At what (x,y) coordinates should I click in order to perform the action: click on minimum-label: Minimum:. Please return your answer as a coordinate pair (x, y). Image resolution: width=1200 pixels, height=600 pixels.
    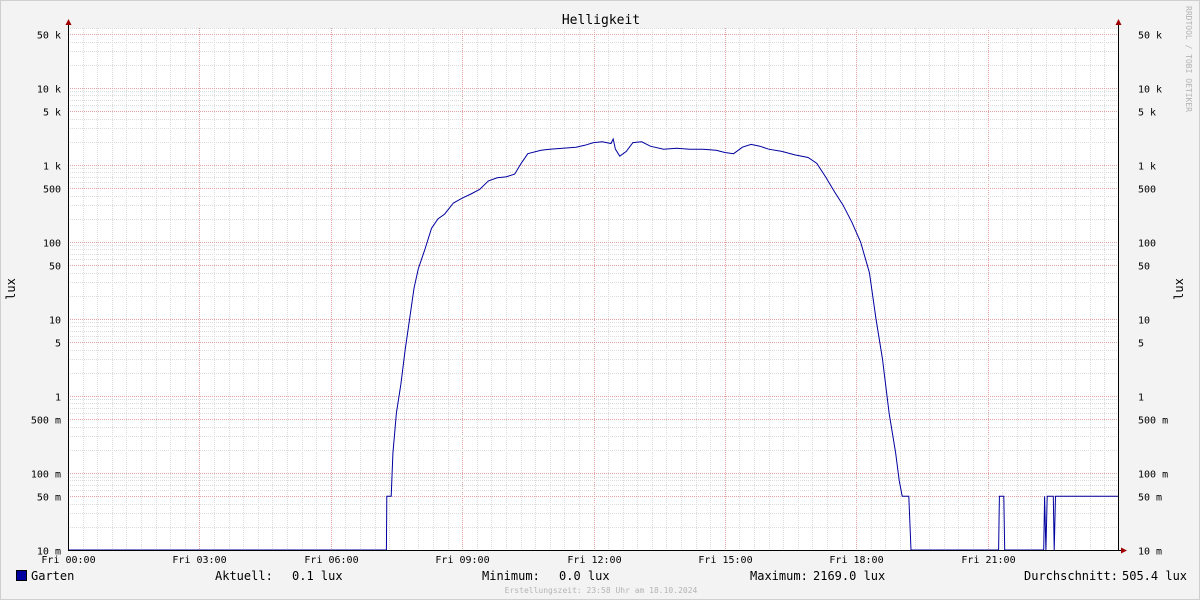
    Looking at the image, I should click on (511, 576).